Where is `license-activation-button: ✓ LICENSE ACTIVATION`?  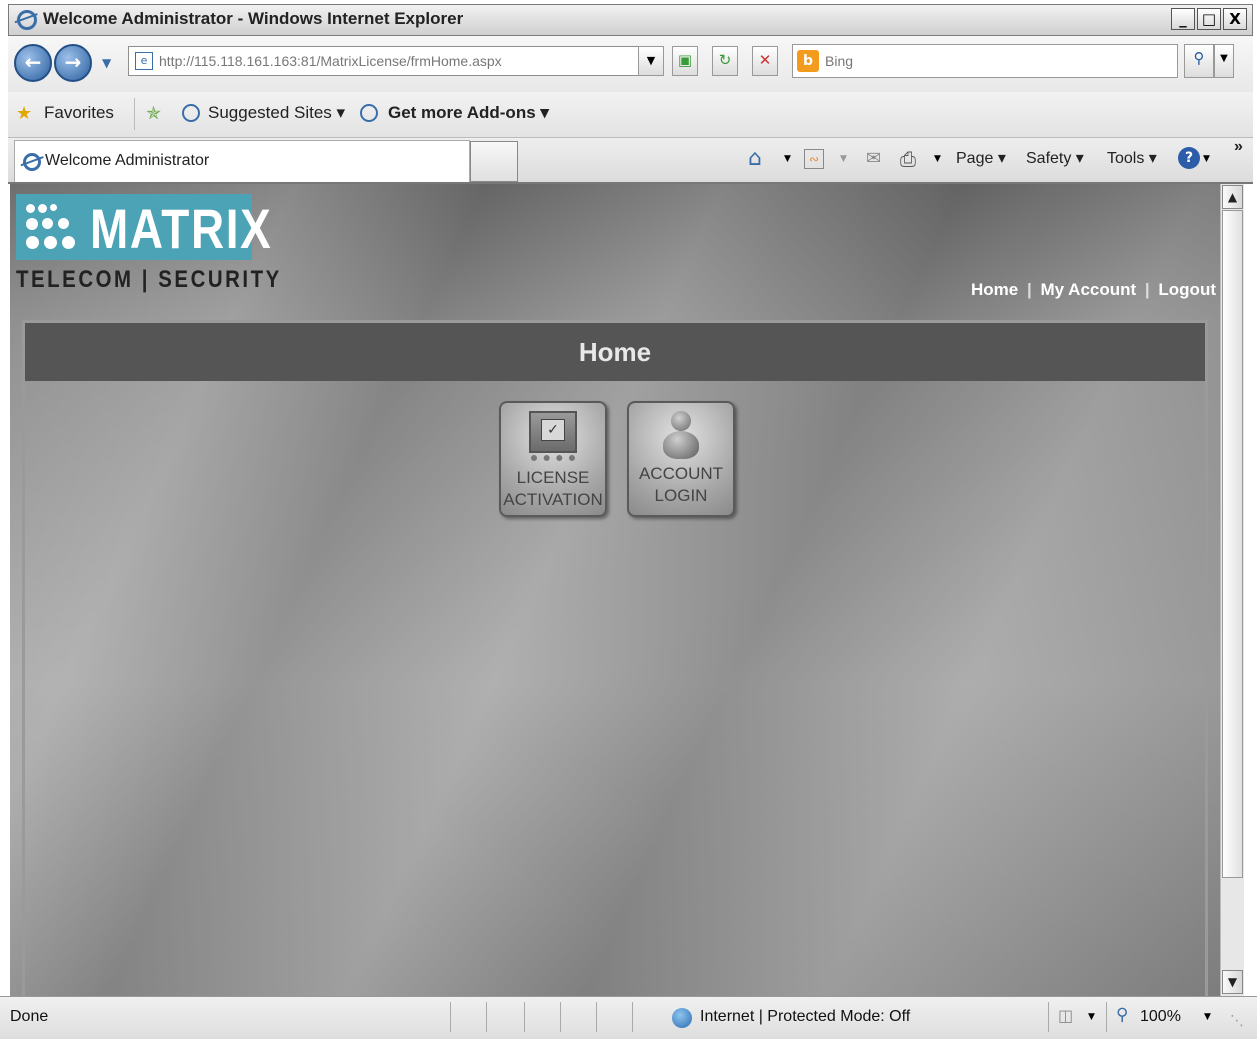
license-activation-button: ✓ LICENSE ACTIVATION is located at coordinates (553, 459).